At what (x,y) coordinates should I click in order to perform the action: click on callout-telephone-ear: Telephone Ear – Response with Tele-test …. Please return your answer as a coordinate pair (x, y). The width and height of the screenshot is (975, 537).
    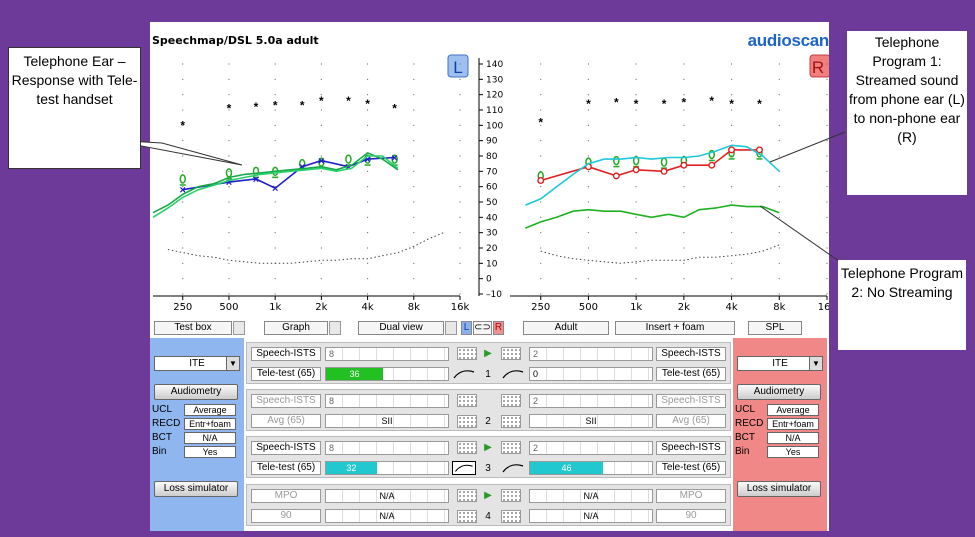
    Looking at the image, I should click on (74, 108).